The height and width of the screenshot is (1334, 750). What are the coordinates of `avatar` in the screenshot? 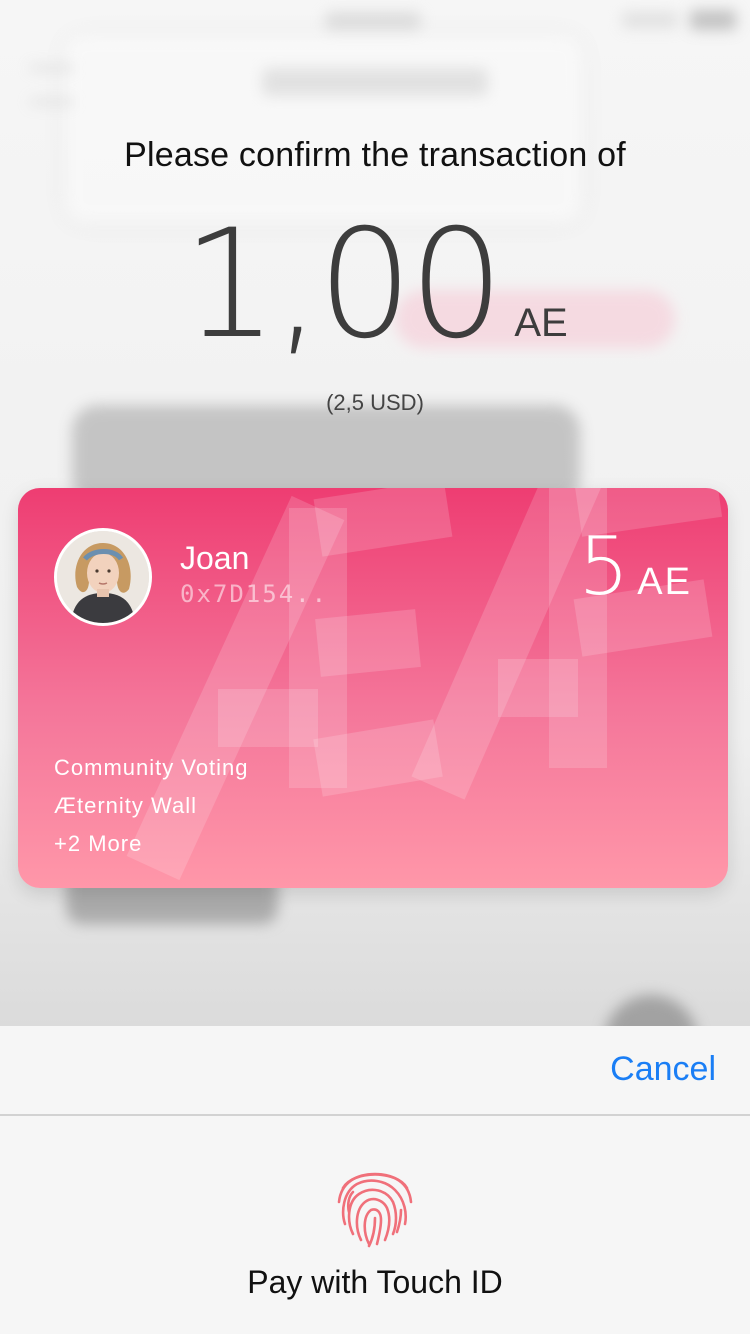 It's located at (103, 577).